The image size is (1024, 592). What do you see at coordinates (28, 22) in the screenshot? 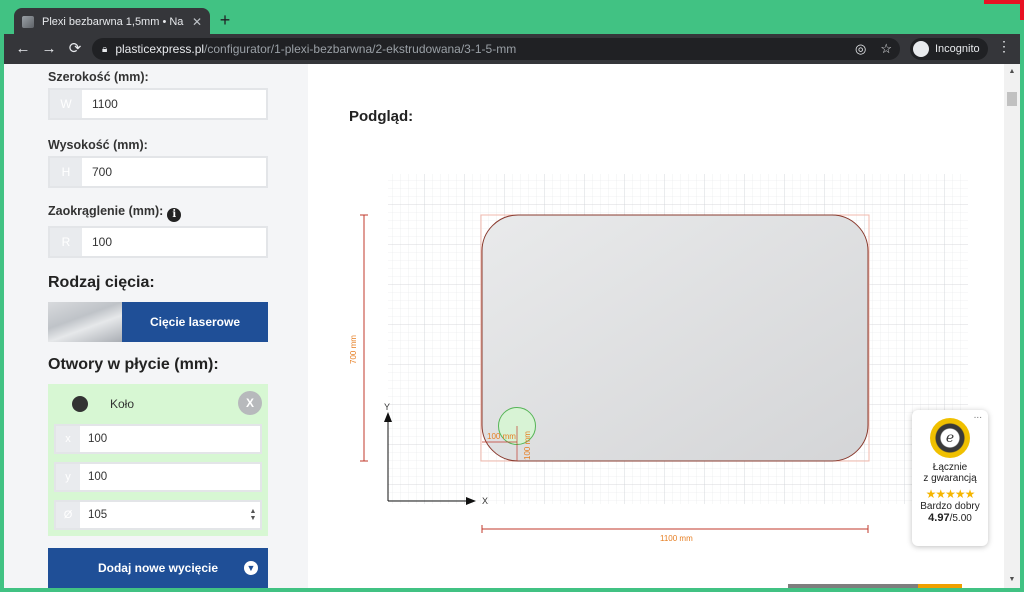
I see `favicon-icon` at bounding box center [28, 22].